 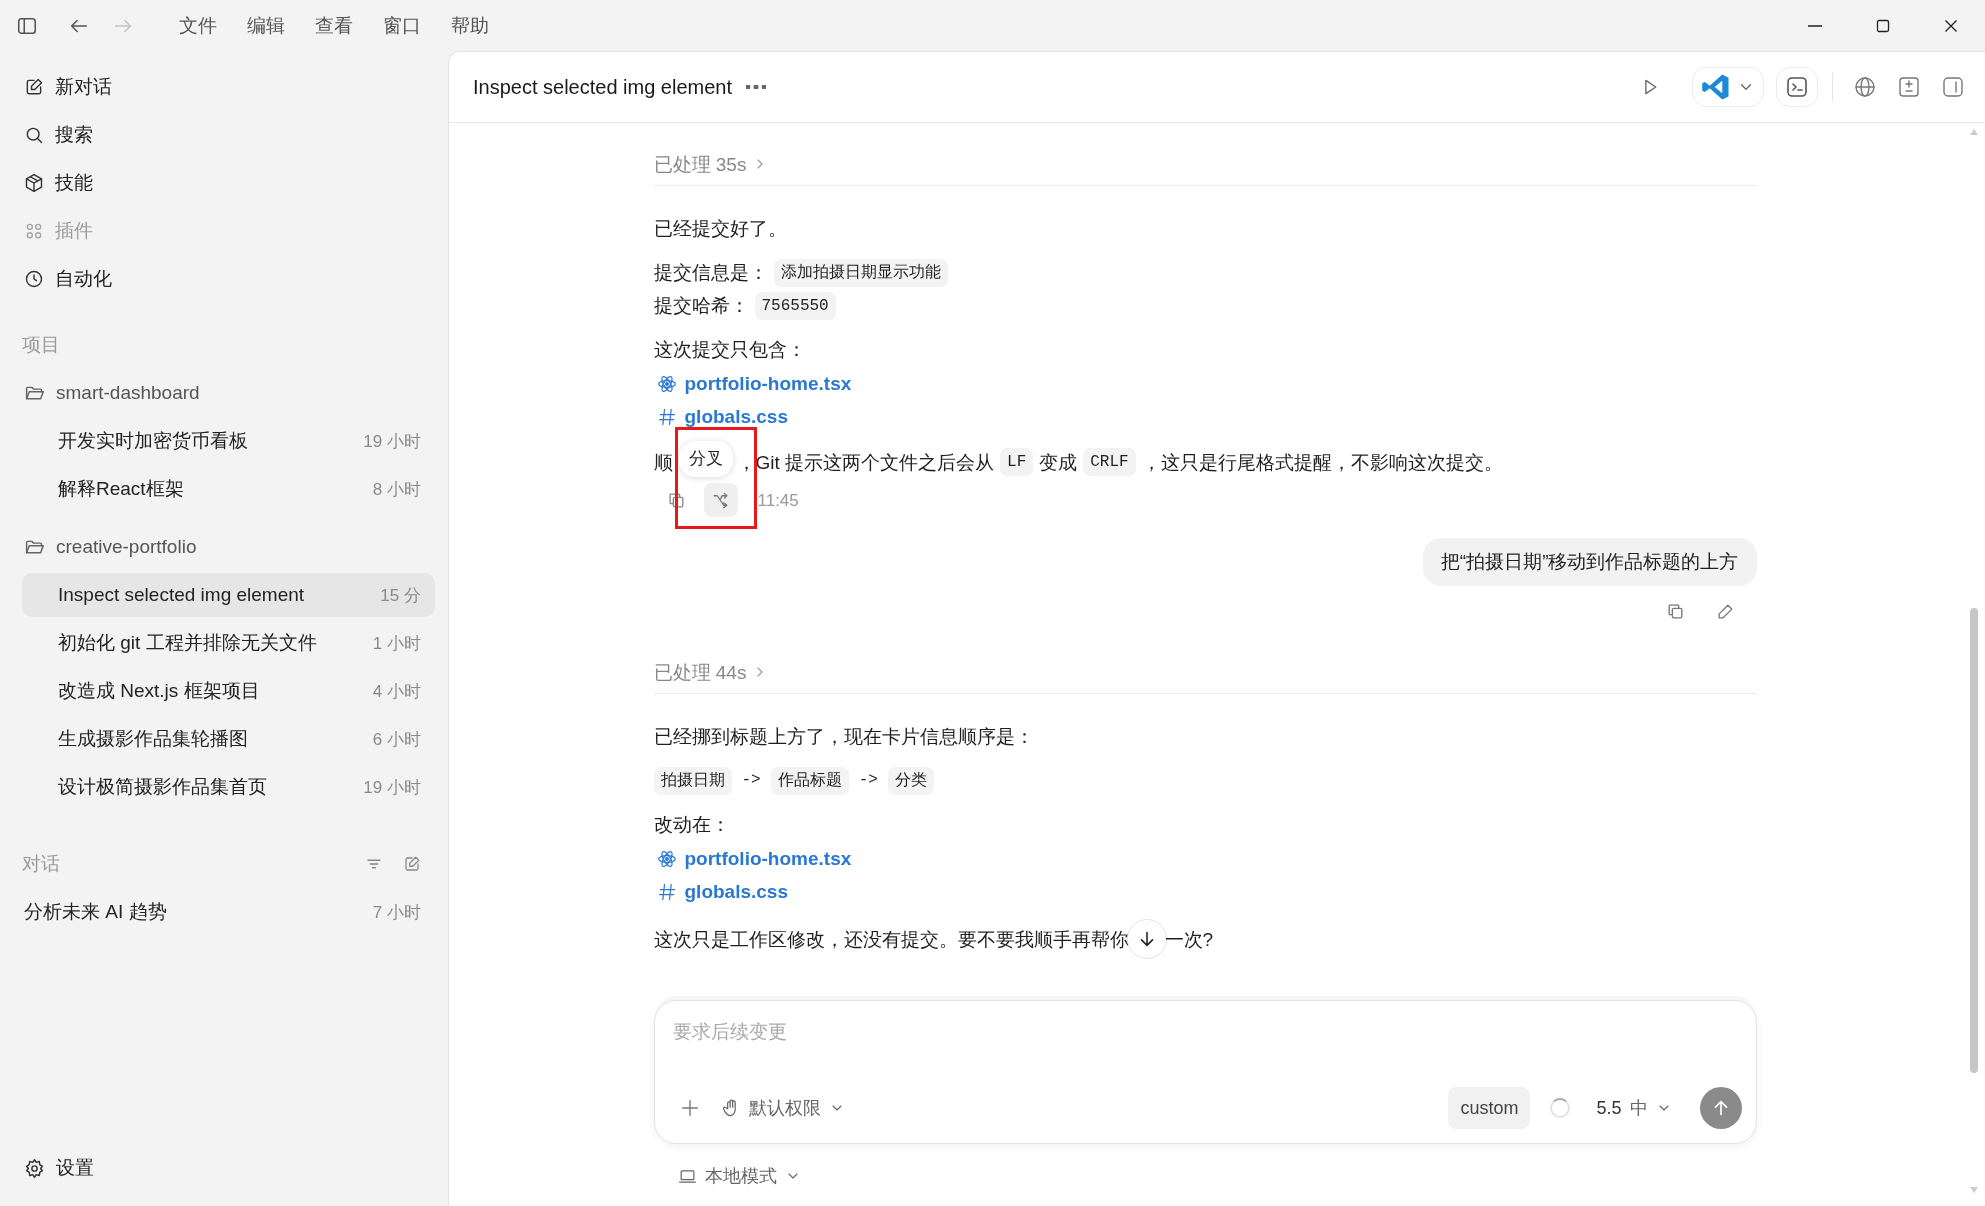 What do you see at coordinates (34, 231) in the screenshot?
I see `grid-icon` at bounding box center [34, 231].